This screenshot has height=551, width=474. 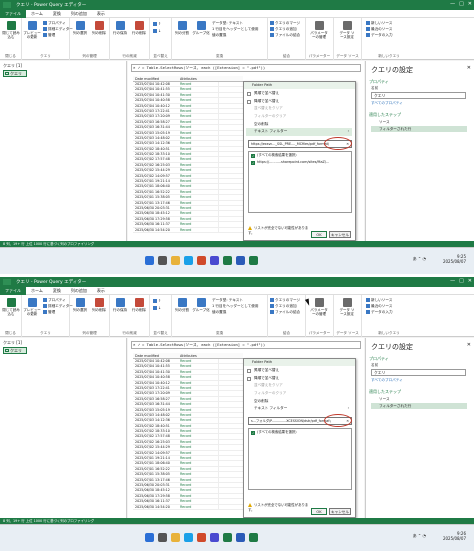 I want to click on group-by-button: グループ化, so click(x=201, y=305).